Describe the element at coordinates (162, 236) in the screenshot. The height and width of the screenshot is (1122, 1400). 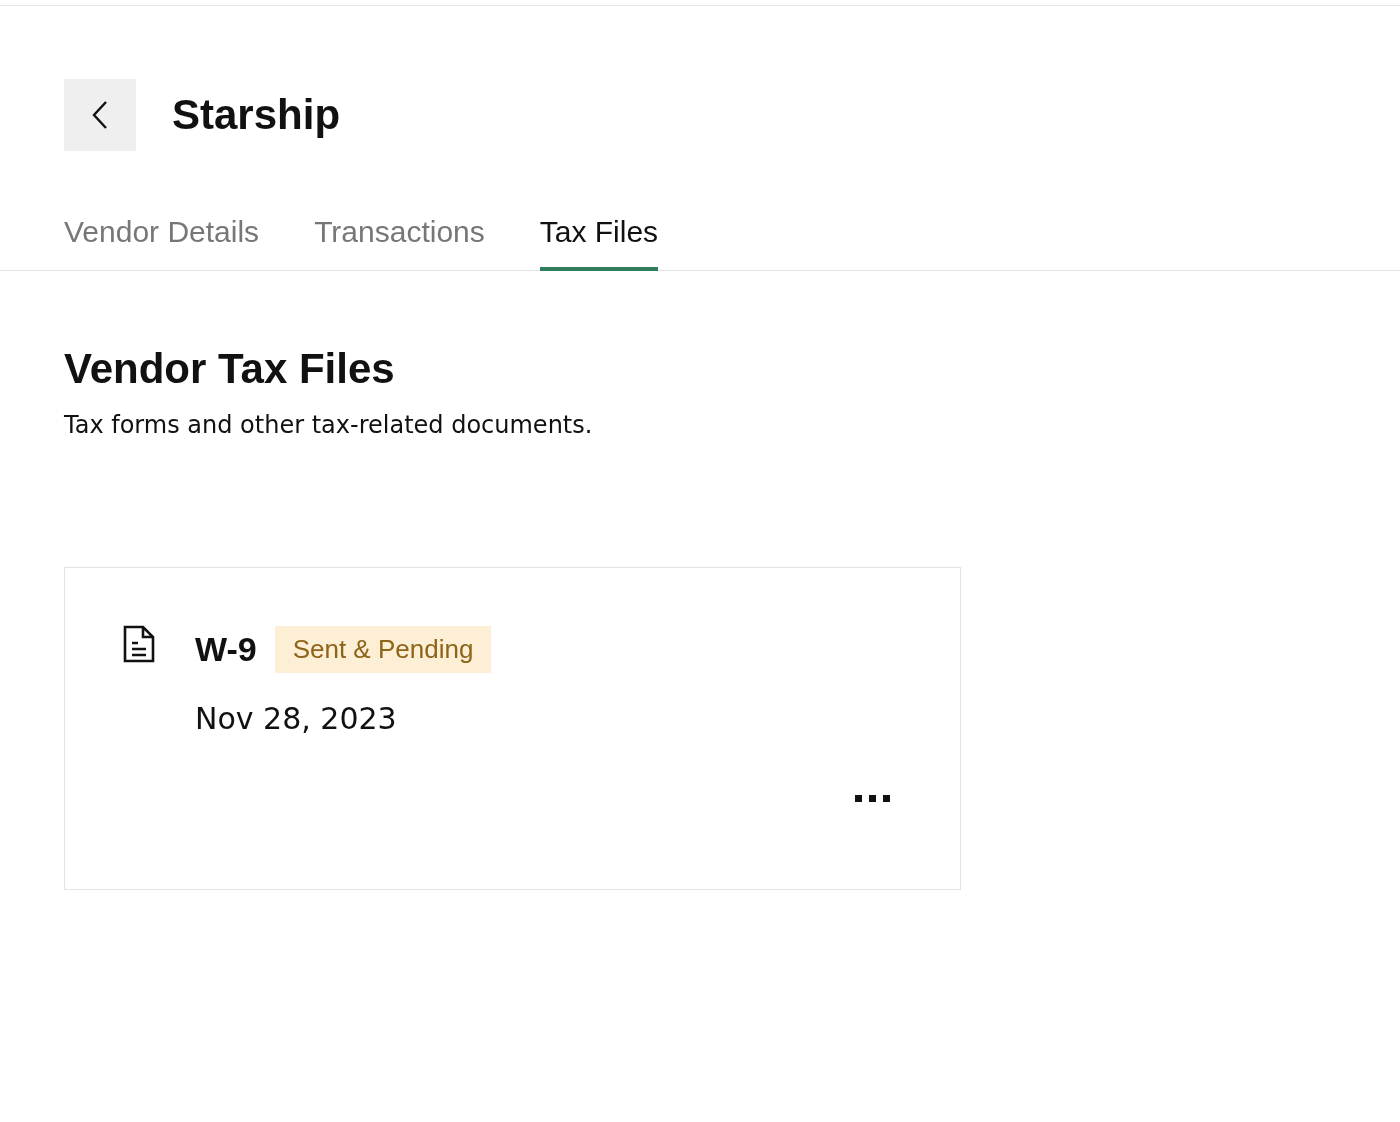
I see `tab: Vendor Details` at that location.